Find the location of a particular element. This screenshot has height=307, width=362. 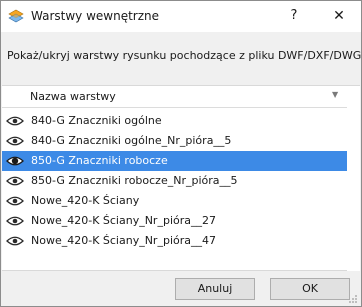

cancel-button: Anuluj is located at coordinates (215, 289).